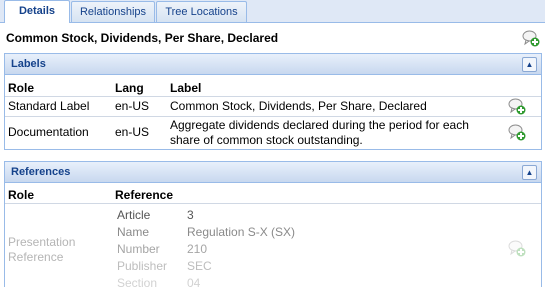  I want to click on reference-role-line2: Reference, so click(36, 257).